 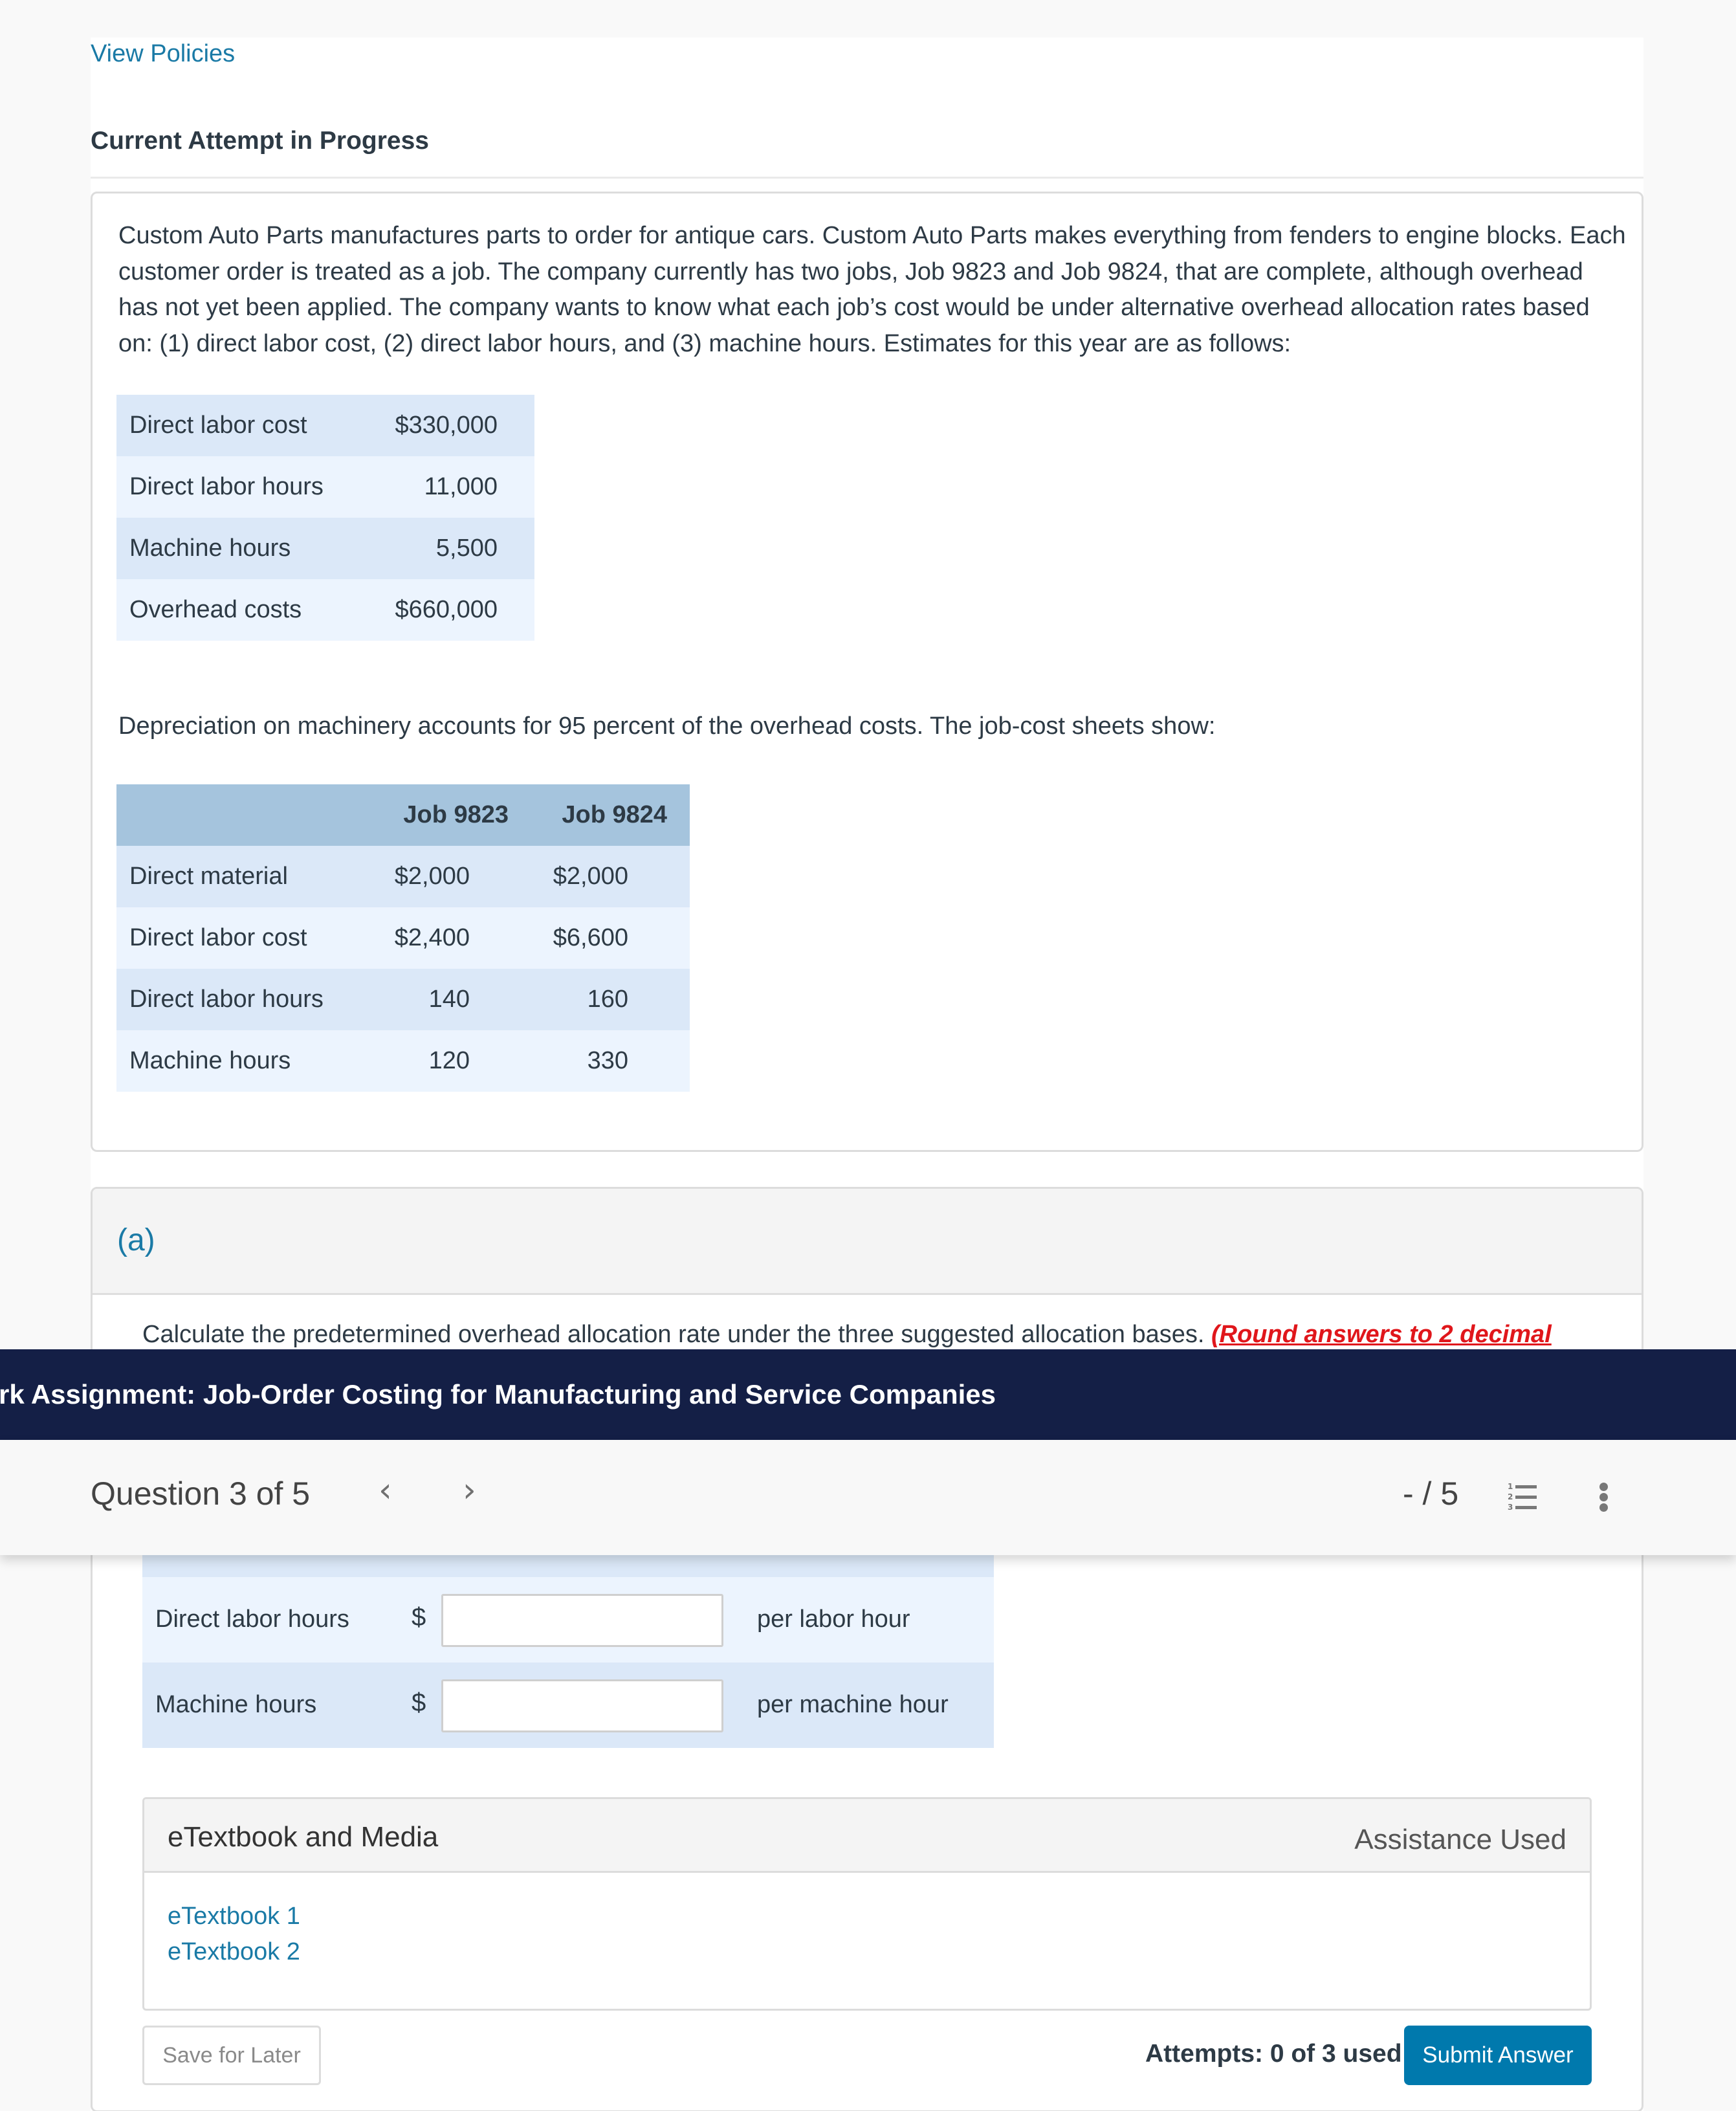 What do you see at coordinates (610, 938) in the screenshot?
I see `cell-job-9824: $6,600` at bounding box center [610, 938].